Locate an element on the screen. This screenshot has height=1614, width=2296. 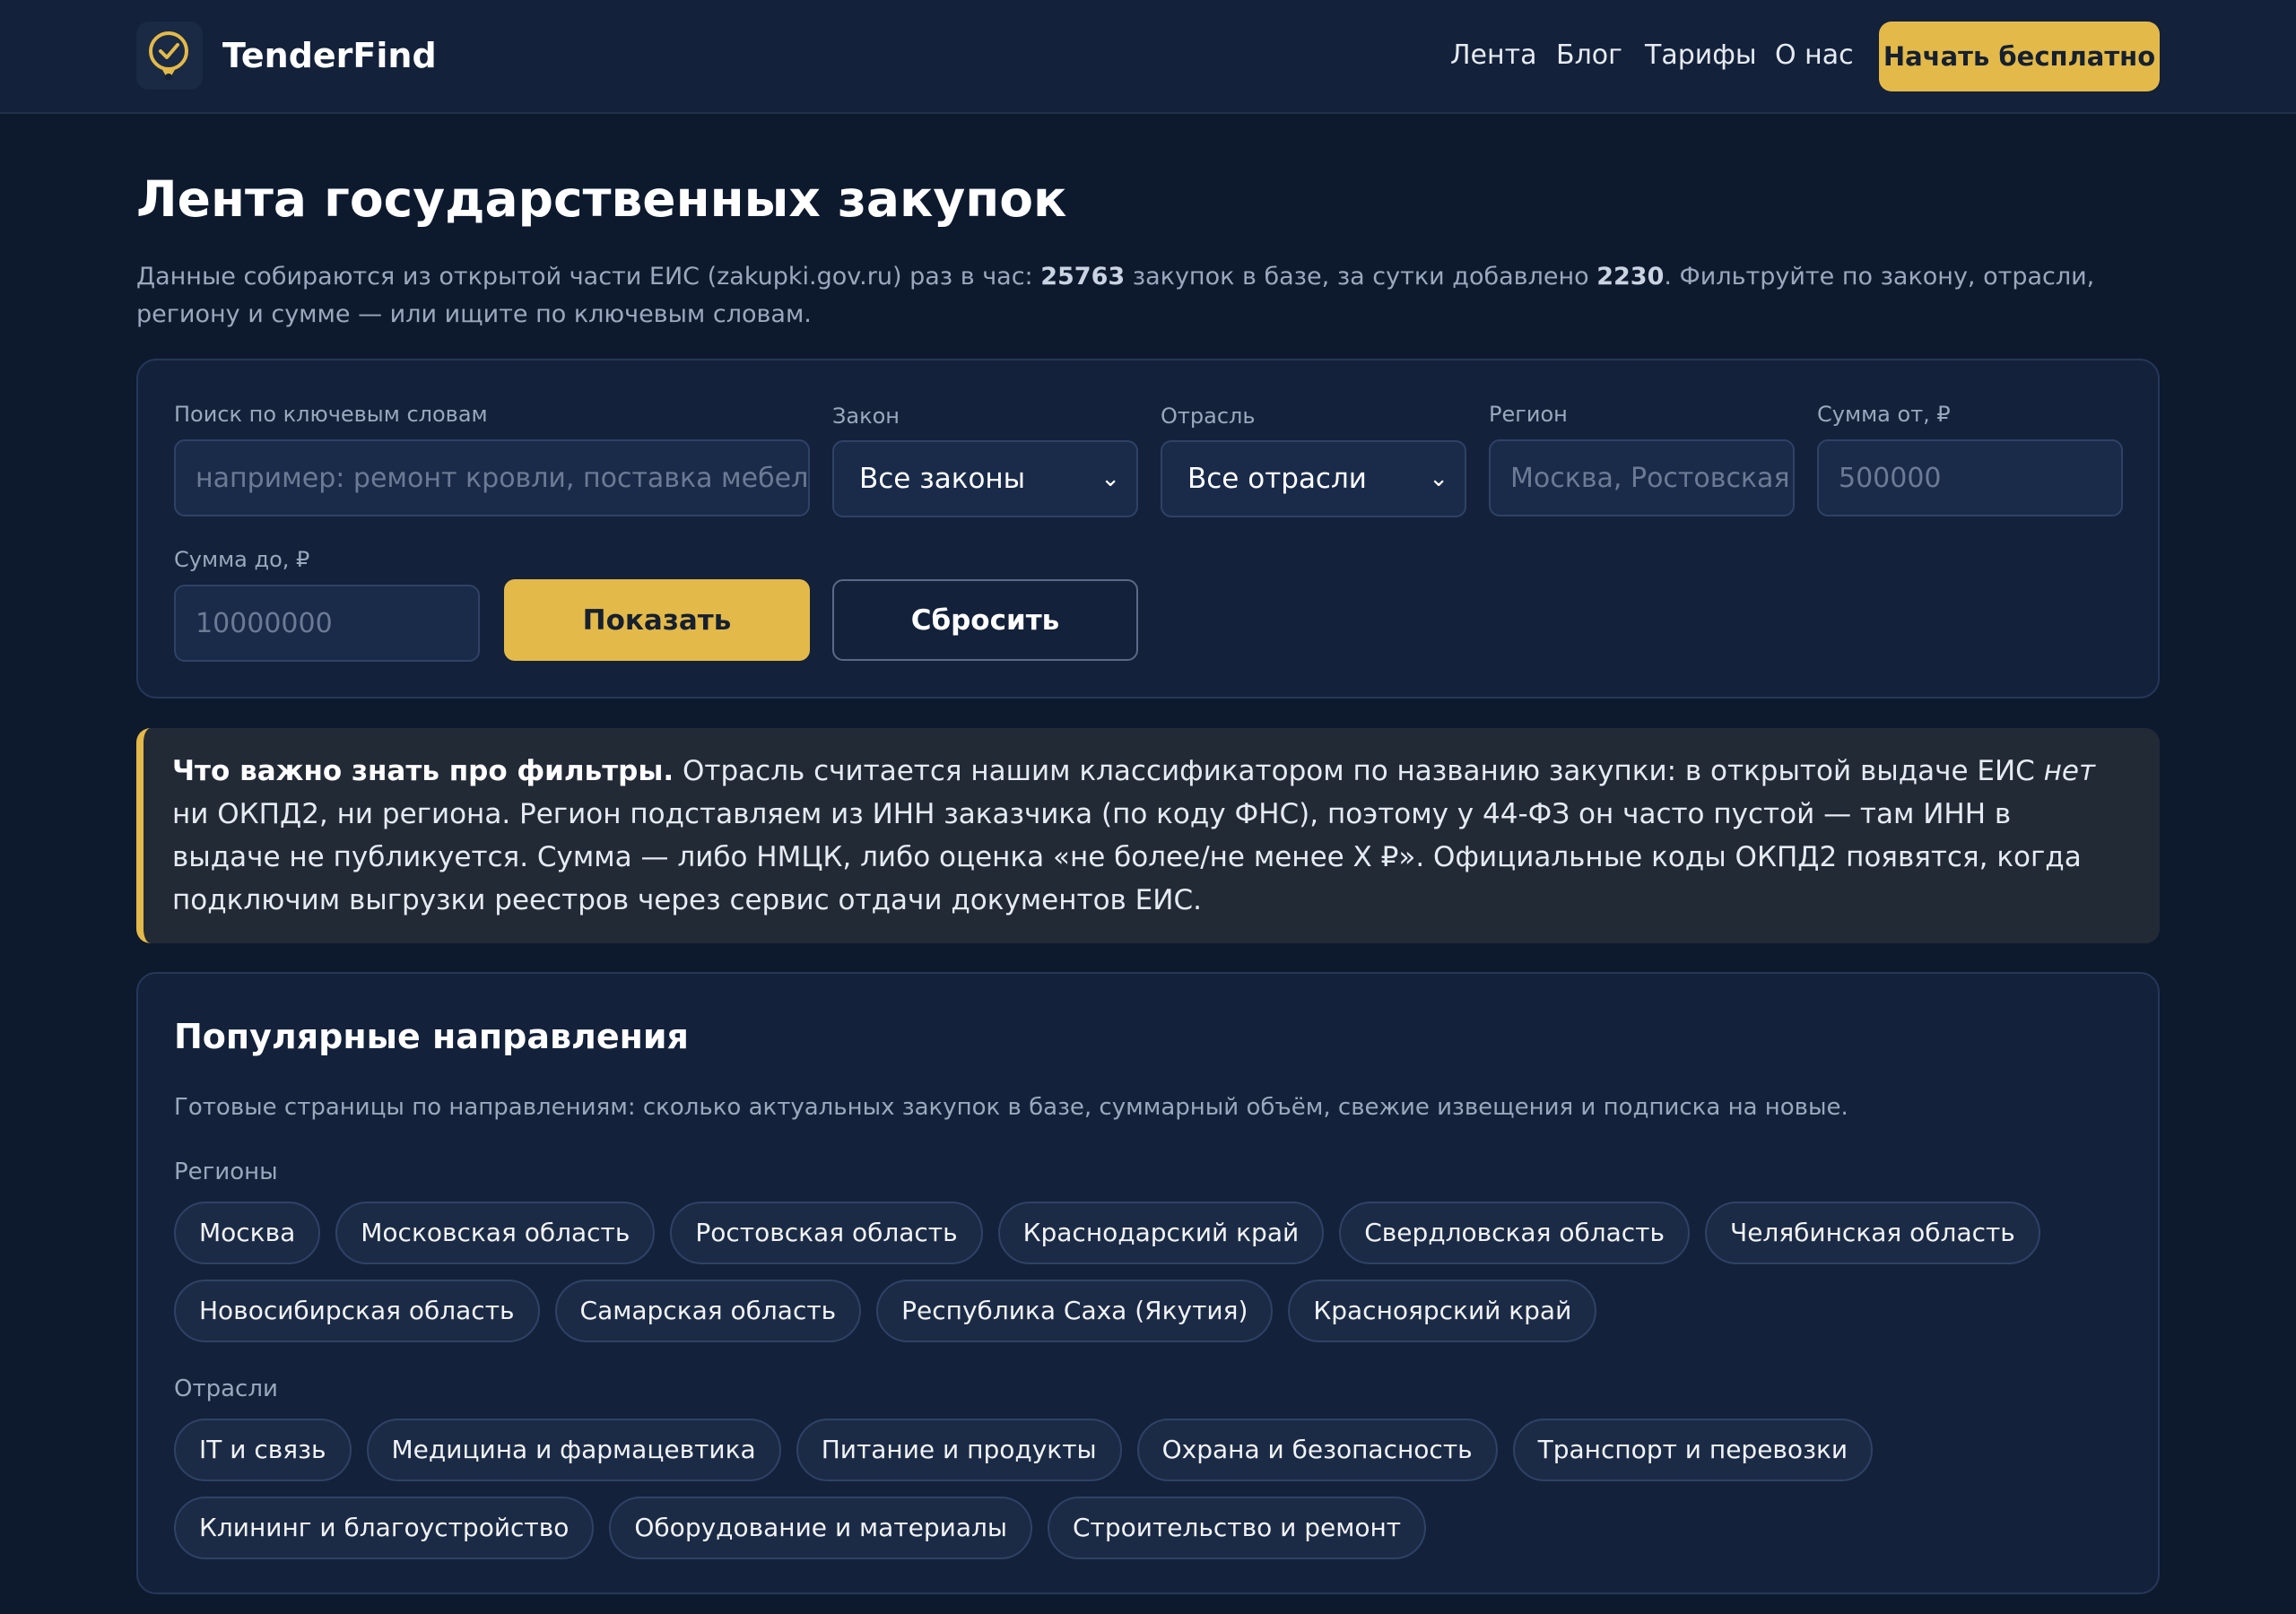
nav-blog-link: Блог is located at coordinates (1589, 55).